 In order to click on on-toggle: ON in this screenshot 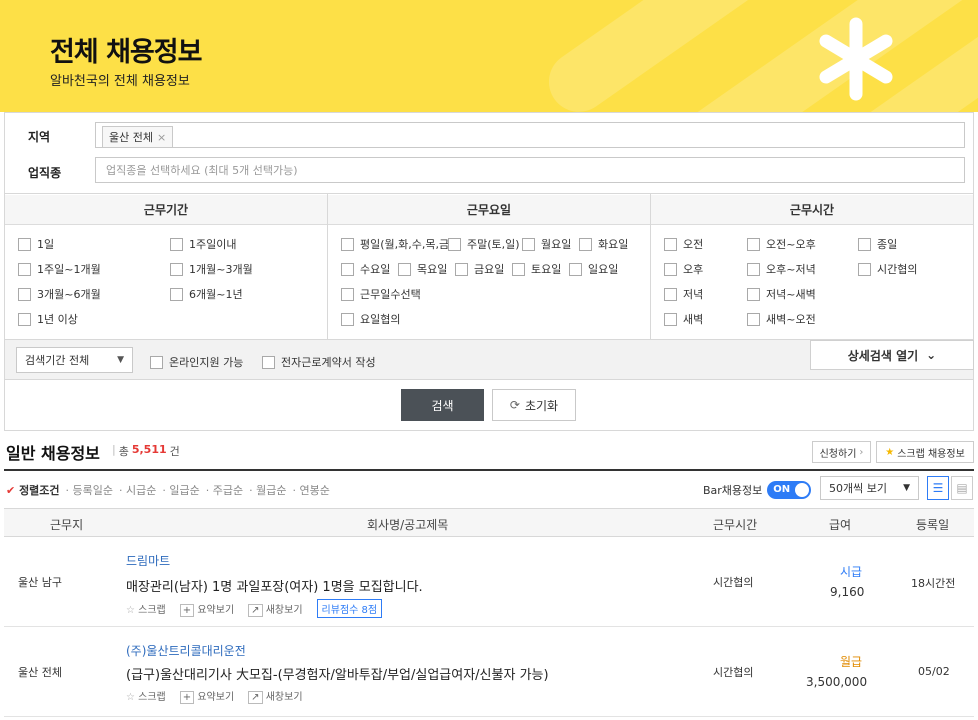, I will do `click(789, 490)`.